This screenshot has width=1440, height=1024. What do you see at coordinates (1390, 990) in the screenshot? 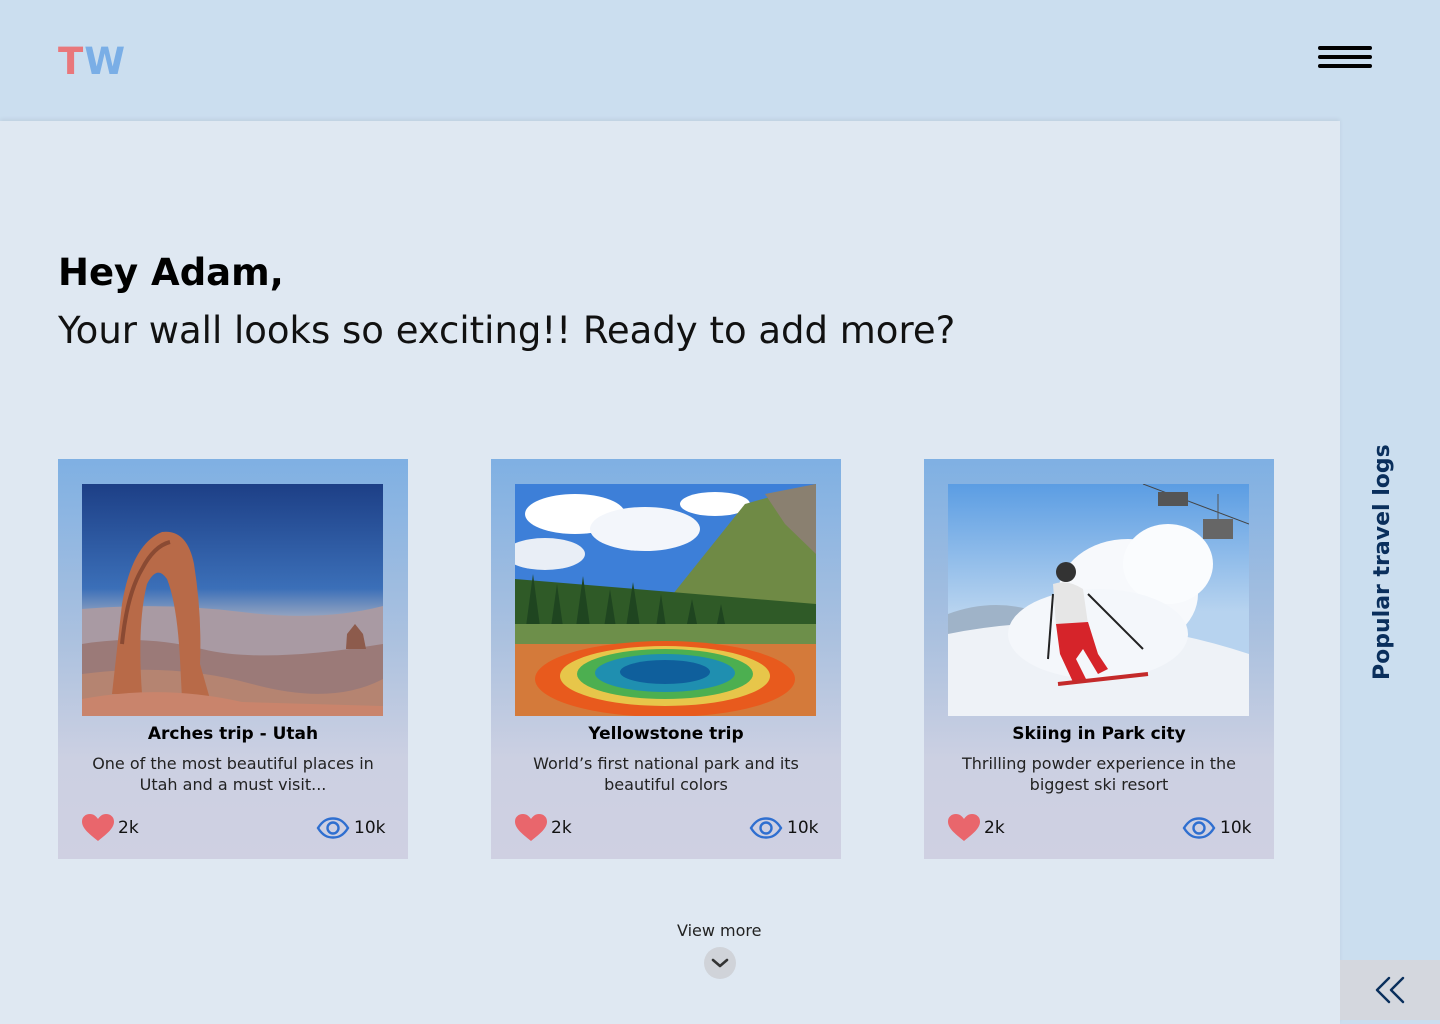
I see `double-chevron-left-icon` at bounding box center [1390, 990].